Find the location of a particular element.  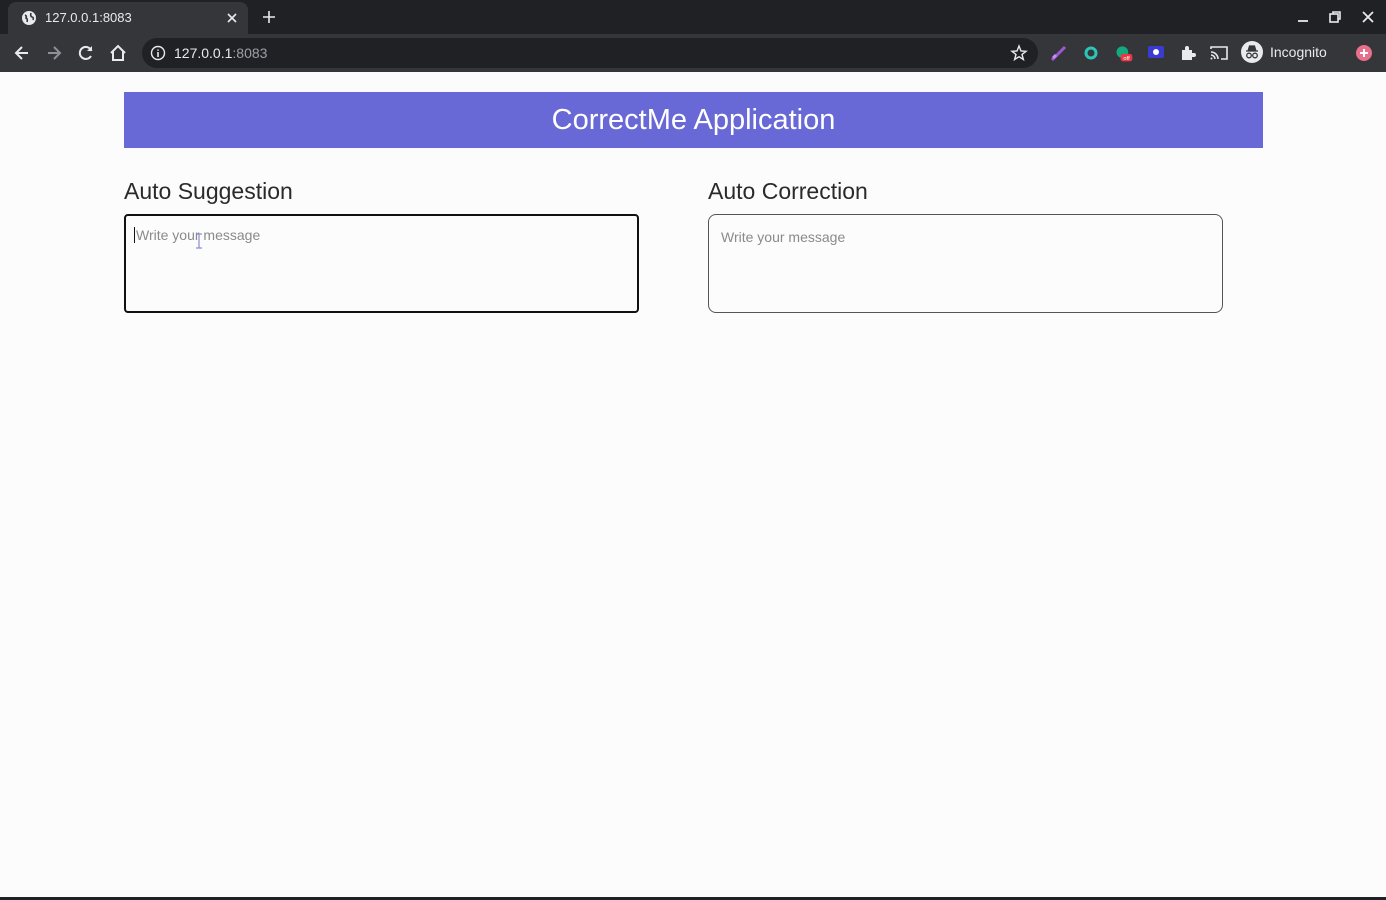

globe-icon is located at coordinates (29, 18).